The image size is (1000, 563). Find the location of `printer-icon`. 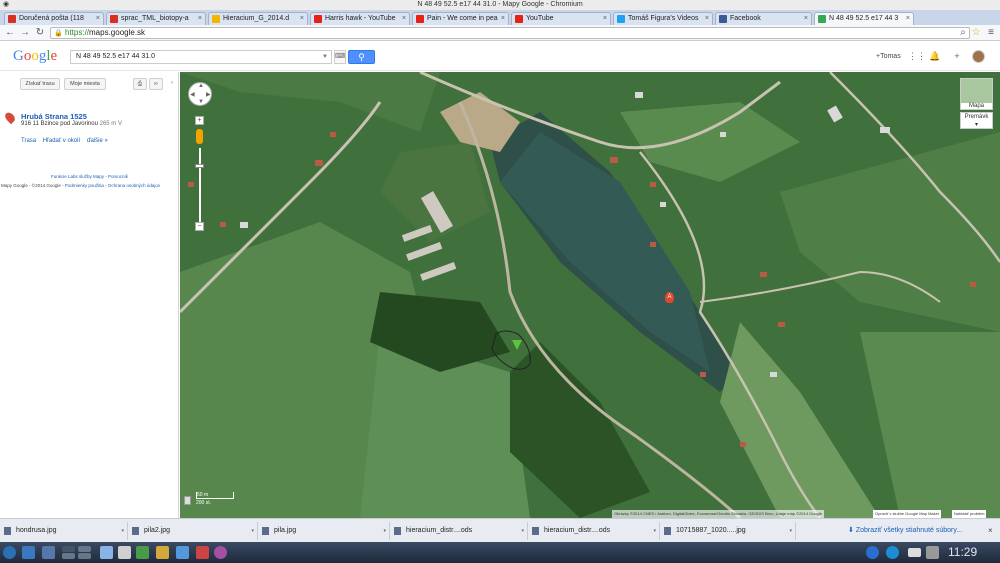

printer-icon is located at coordinates (142, 552).